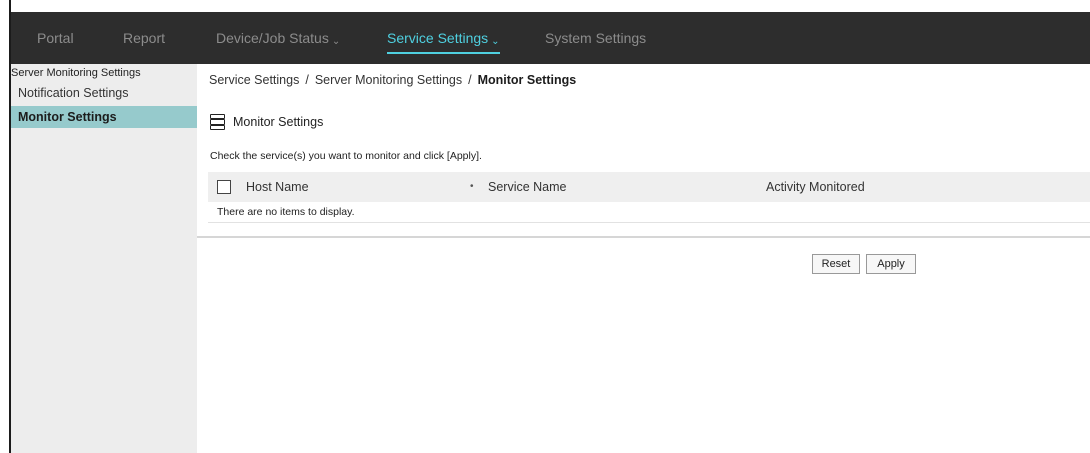 Image resolution: width=1090 pixels, height=453 pixels. Describe the element at coordinates (76, 73) in the screenshot. I see `sidebar-group-server-monitoring: Server Monitoring Settings` at that location.